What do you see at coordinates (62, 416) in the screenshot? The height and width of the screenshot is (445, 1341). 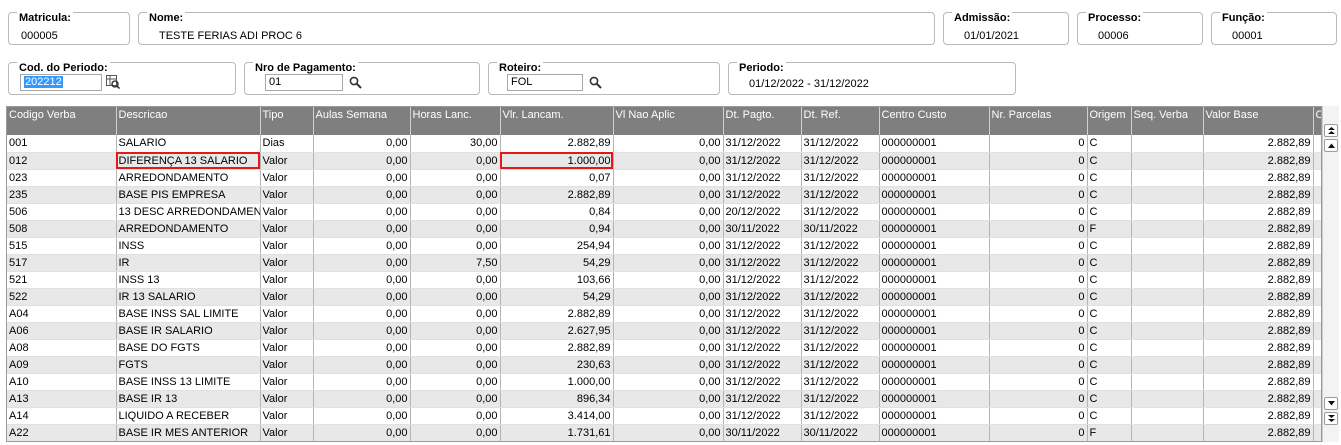 I see `table-cell: A14` at bounding box center [62, 416].